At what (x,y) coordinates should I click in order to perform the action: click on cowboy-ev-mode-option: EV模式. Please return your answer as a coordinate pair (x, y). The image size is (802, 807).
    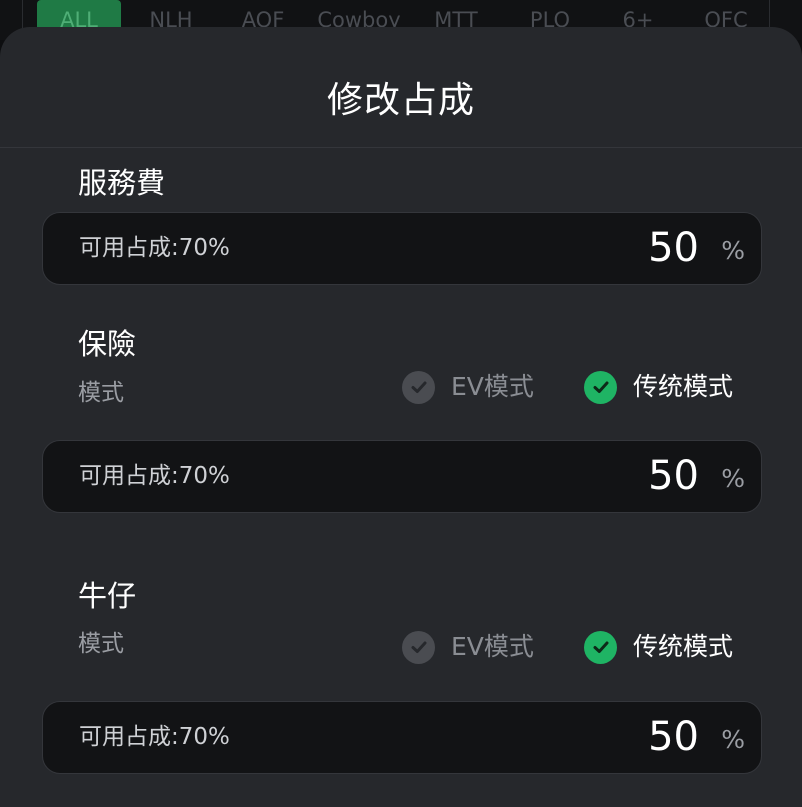
    Looking at the image, I should click on (468, 647).